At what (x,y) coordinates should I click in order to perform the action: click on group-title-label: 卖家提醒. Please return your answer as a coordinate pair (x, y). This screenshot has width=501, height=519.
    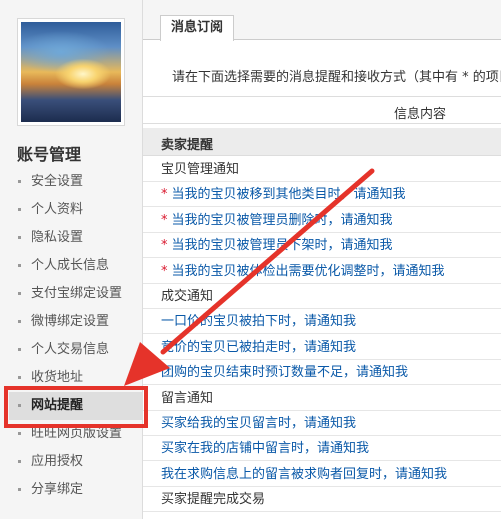
    Looking at the image, I should click on (187, 145).